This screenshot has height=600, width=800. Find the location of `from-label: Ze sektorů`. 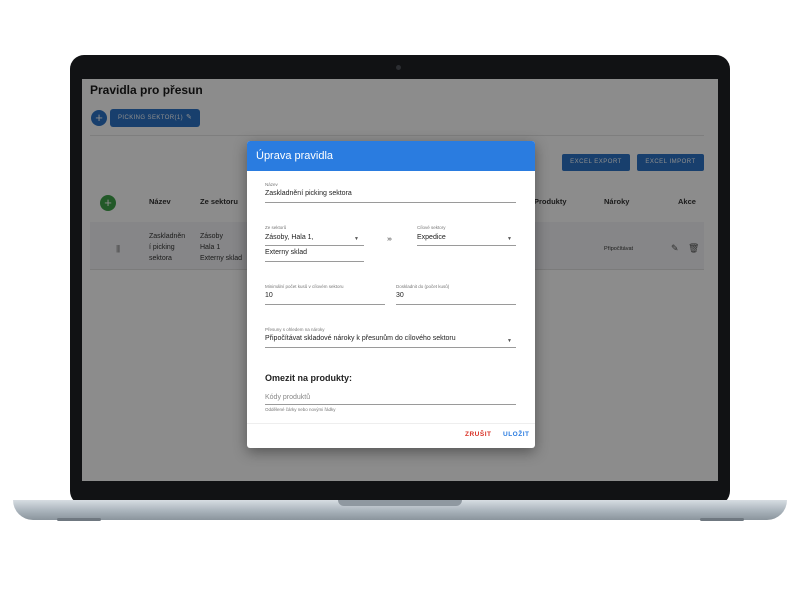

from-label: Ze sektorů is located at coordinates (276, 227).